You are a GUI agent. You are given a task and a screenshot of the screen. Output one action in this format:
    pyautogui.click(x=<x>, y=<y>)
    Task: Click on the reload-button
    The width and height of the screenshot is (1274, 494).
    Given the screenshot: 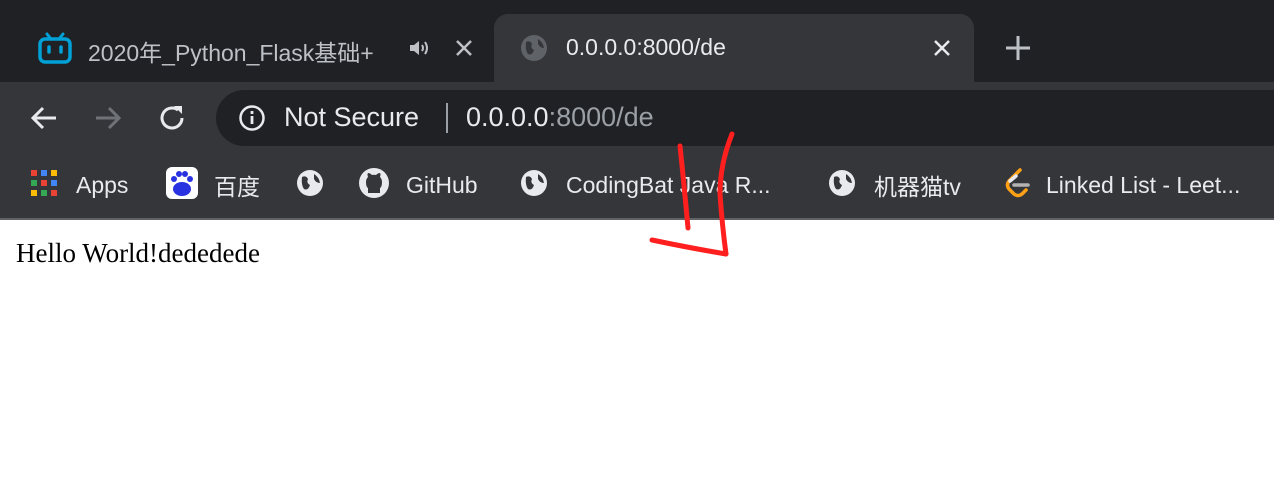 What is the action you would take?
    pyautogui.click(x=172, y=120)
    